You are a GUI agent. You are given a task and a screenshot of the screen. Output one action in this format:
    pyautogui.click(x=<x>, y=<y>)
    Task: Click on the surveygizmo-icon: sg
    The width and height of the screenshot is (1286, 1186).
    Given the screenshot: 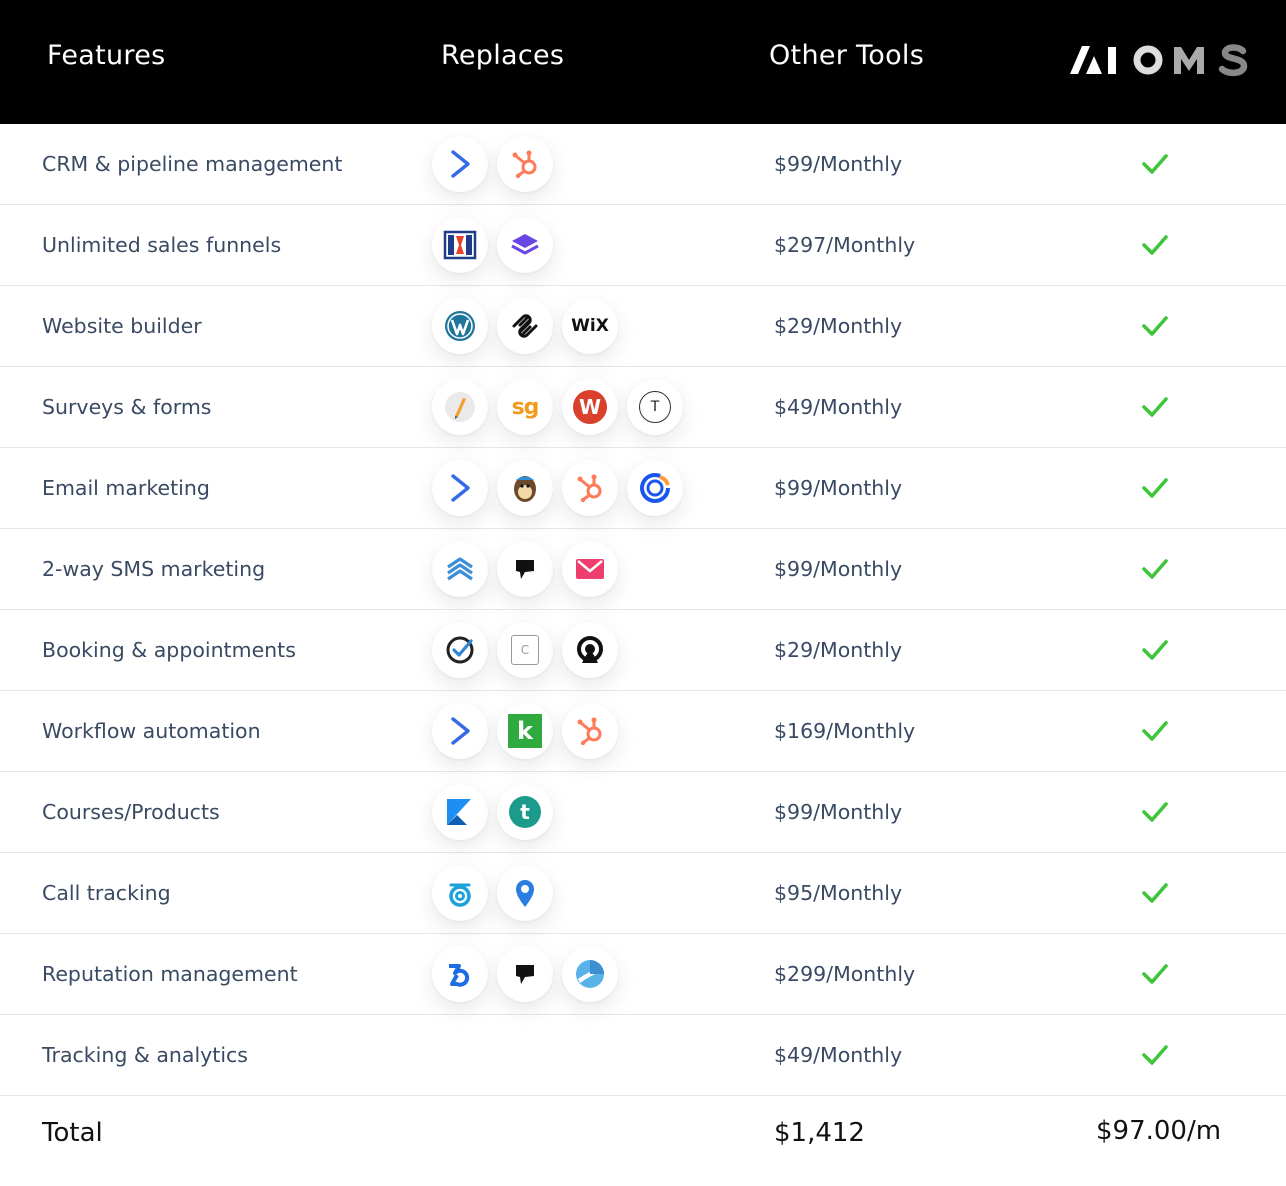 What is the action you would take?
    pyautogui.click(x=525, y=407)
    